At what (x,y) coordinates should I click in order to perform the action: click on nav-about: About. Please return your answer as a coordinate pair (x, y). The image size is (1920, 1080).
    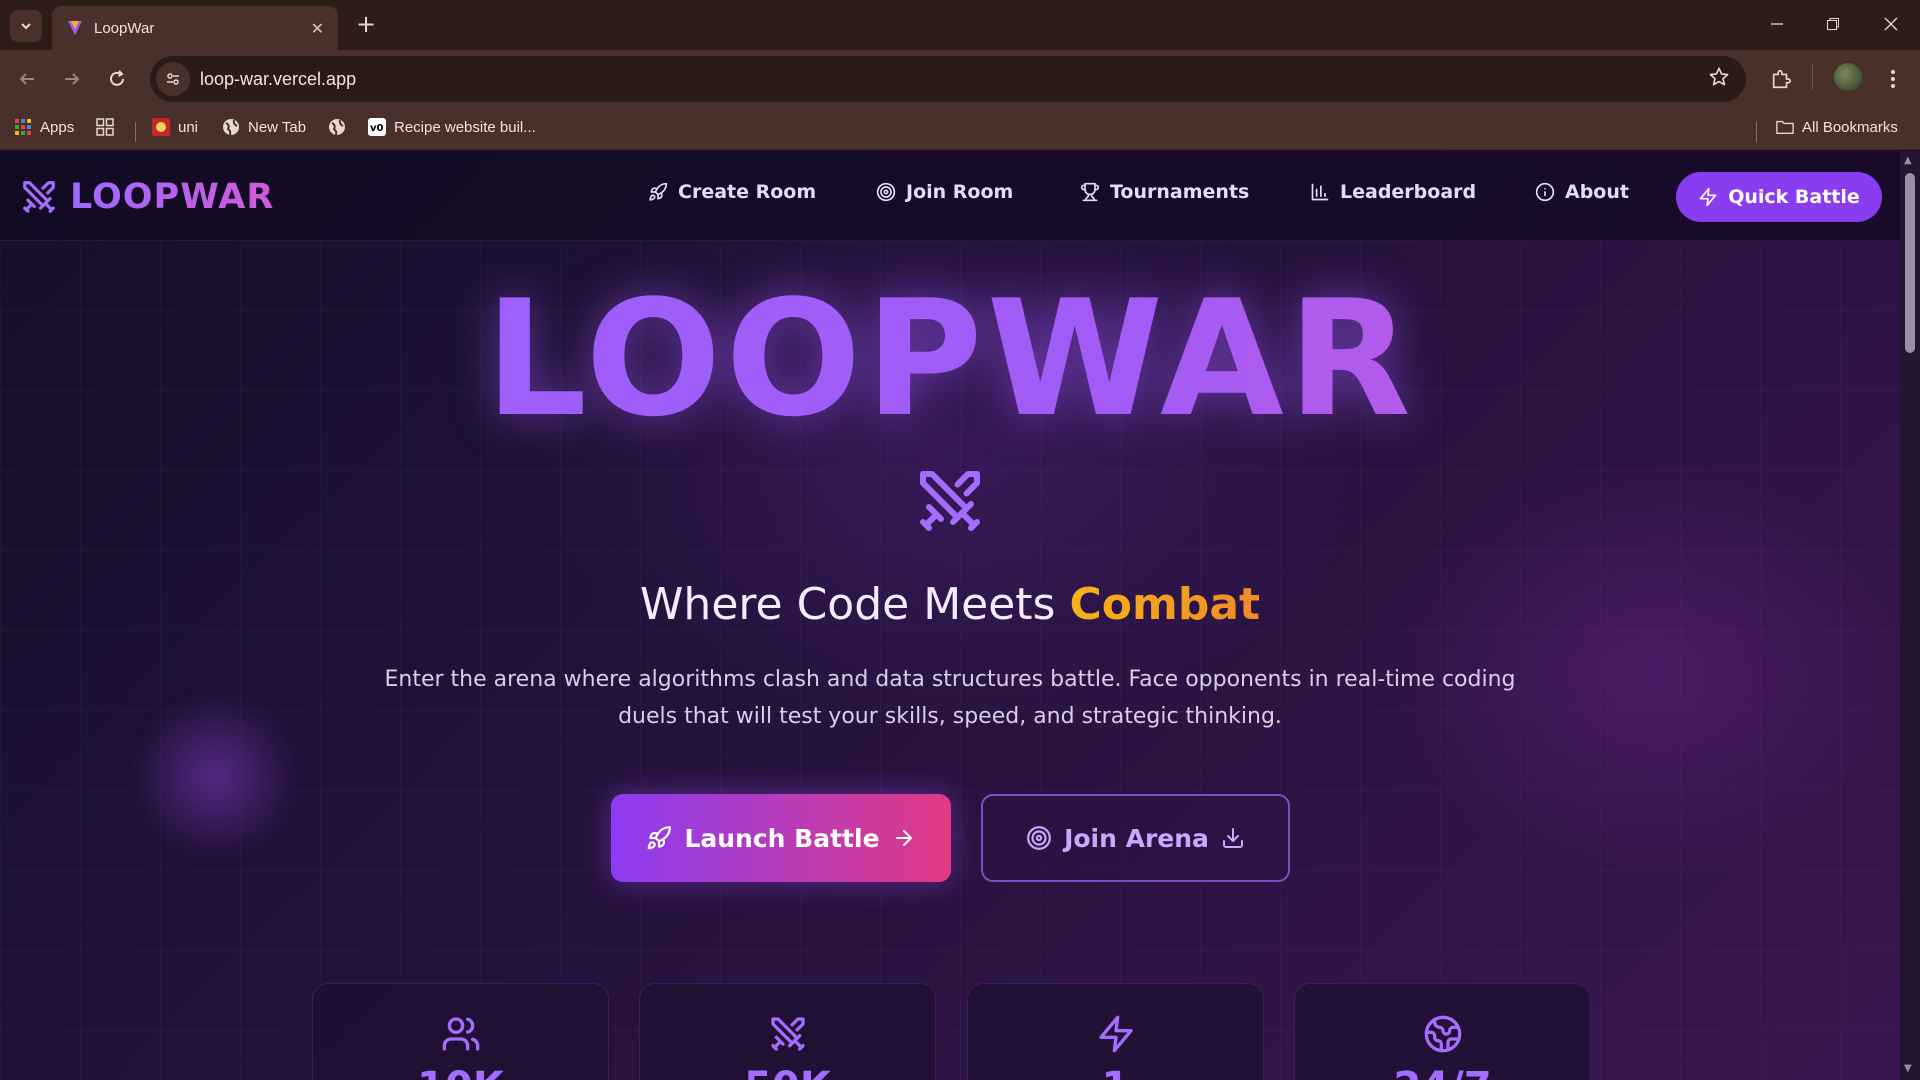
    Looking at the image, I should click on (1582, 192).